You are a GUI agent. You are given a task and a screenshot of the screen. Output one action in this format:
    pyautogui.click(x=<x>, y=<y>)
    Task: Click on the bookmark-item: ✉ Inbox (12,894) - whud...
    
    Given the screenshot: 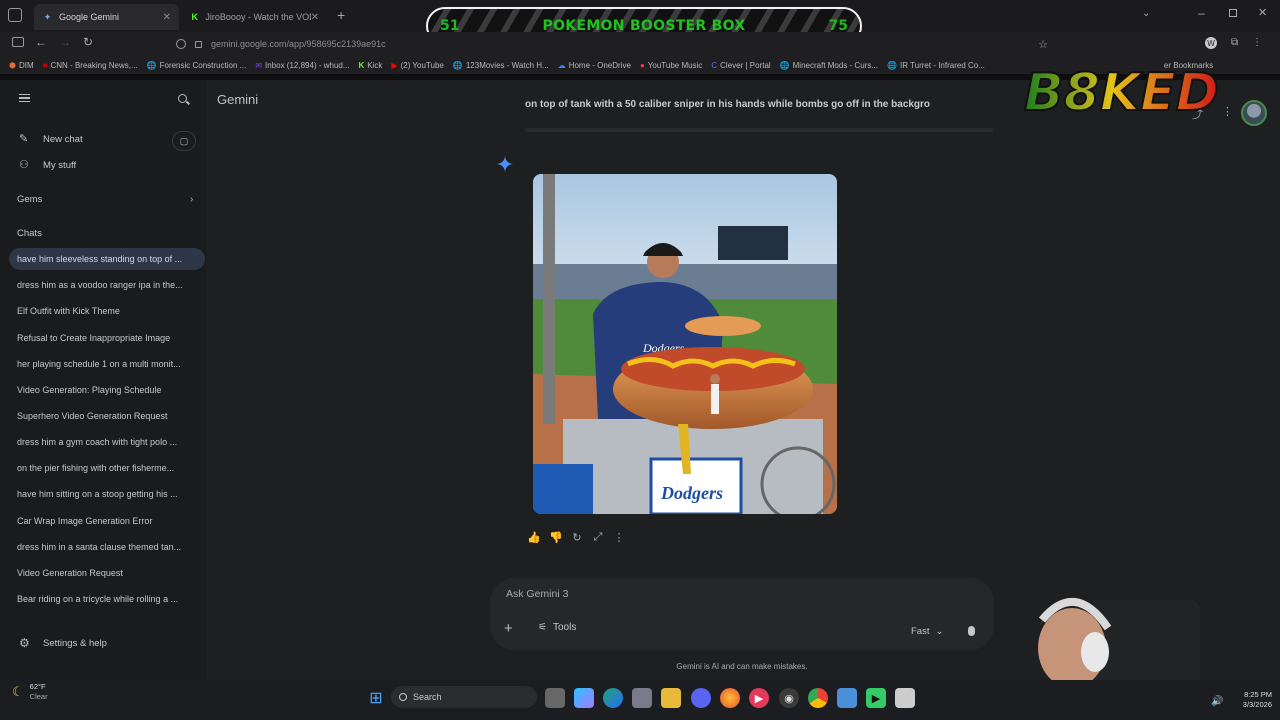 What is the action you would take?
    pyautogui.click(x=302, y=65)
    